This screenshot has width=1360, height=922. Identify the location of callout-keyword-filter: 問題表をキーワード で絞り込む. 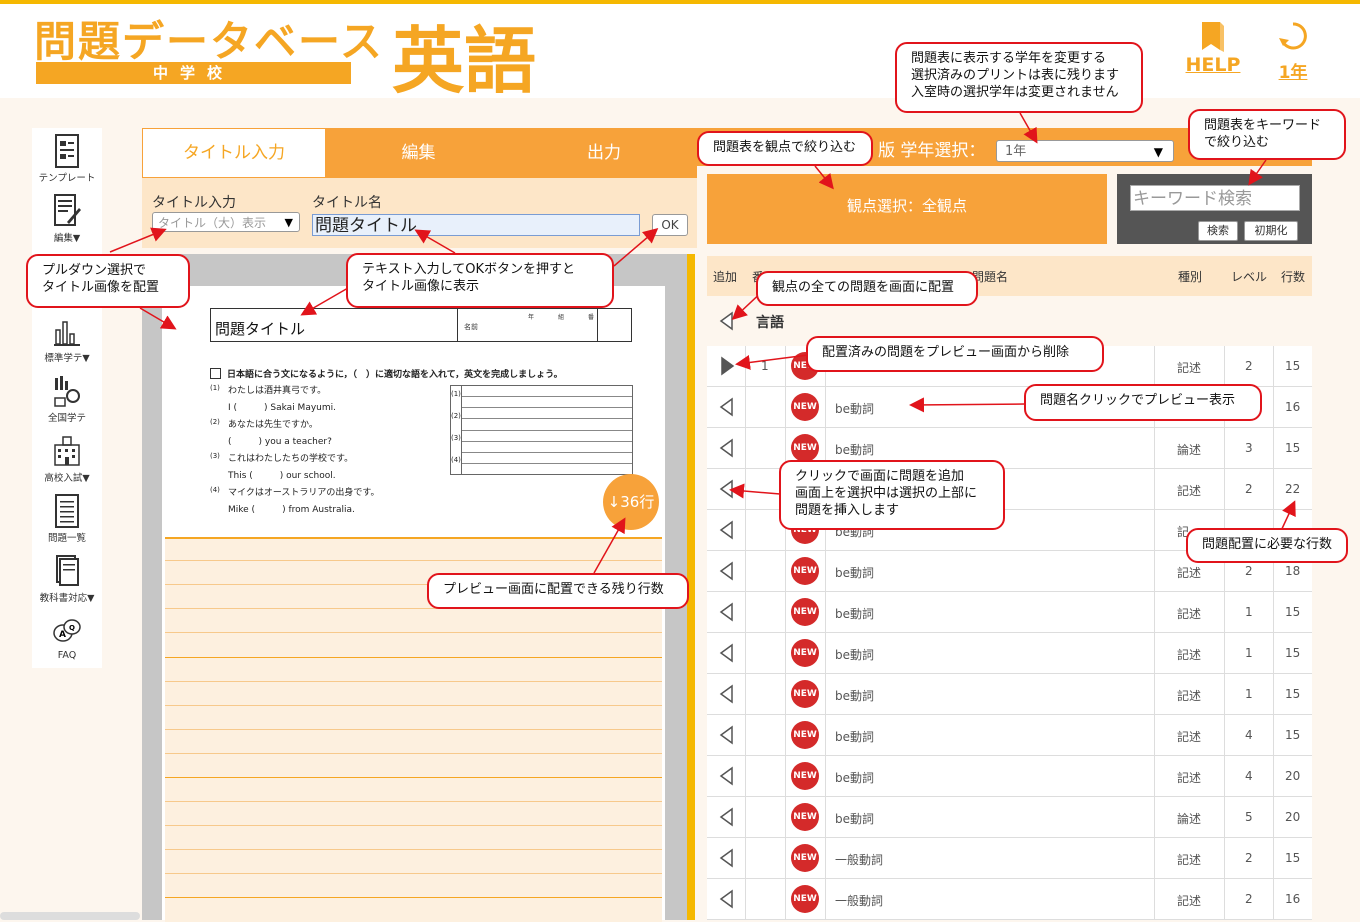
(1267, 134).